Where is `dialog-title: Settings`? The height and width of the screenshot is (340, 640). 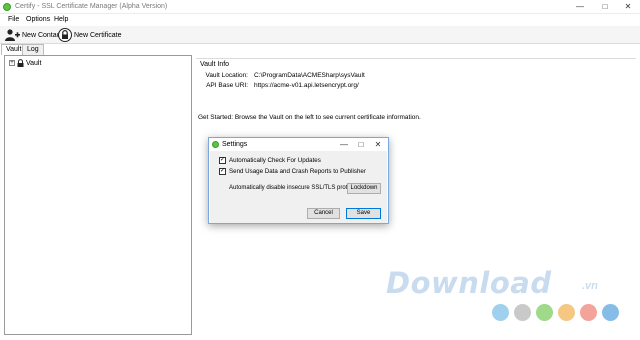
dialog-title: Settings is located at coordinates (235, 144).